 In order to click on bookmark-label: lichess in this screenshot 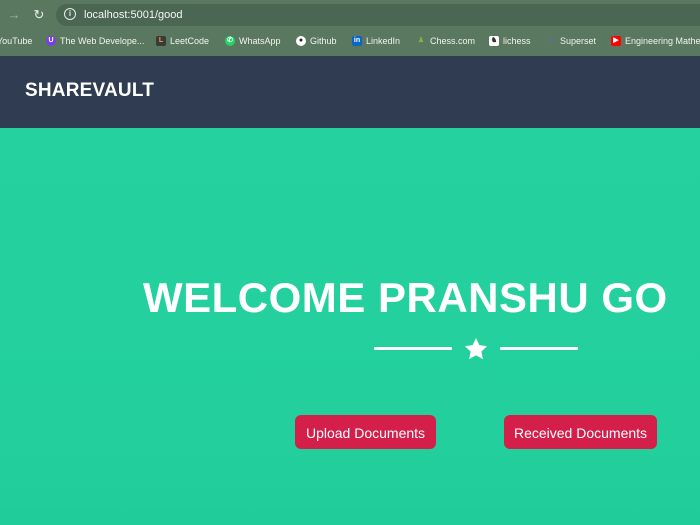, I will do `click(517, 41)`.